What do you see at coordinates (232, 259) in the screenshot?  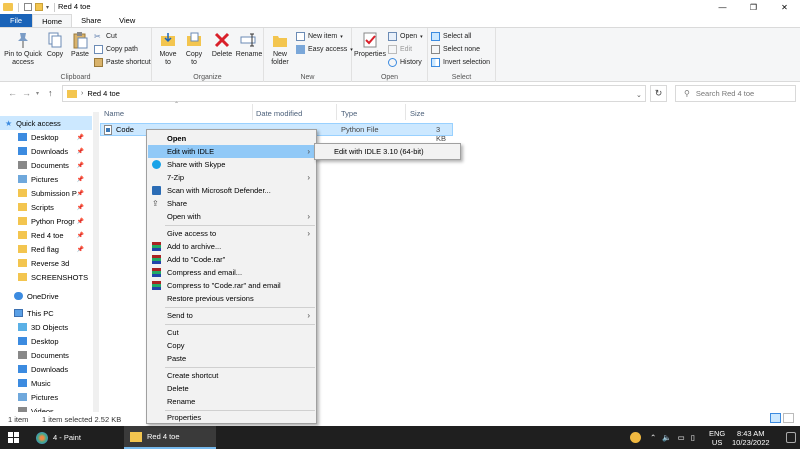 I see `menu-item-add-to-code-rar: Add to "Code.rar"` at bounding box center [232, 259].